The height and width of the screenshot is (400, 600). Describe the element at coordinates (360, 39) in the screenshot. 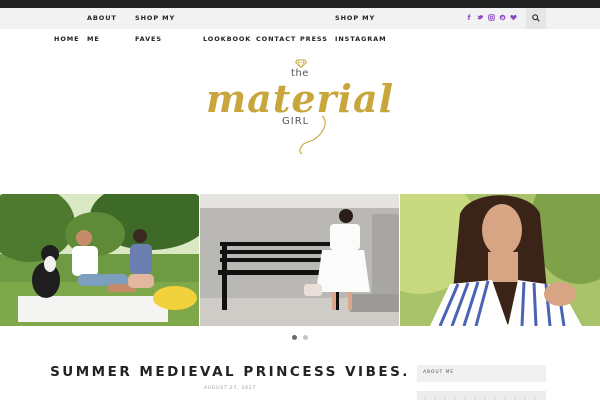

I see `nav-item-instagram: INSTAGRAM` at that location.